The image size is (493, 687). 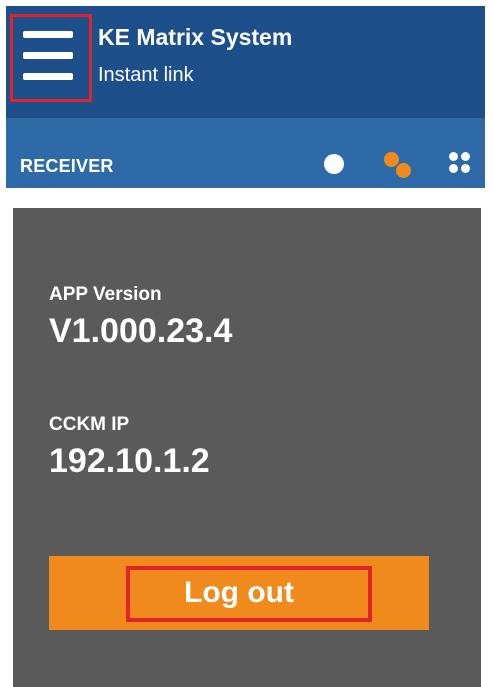 What do you see at coordinates (89, 424) in the screenshot?
I see `cckm-ip-label: CCKM IP` at bounding box center [89, 424].